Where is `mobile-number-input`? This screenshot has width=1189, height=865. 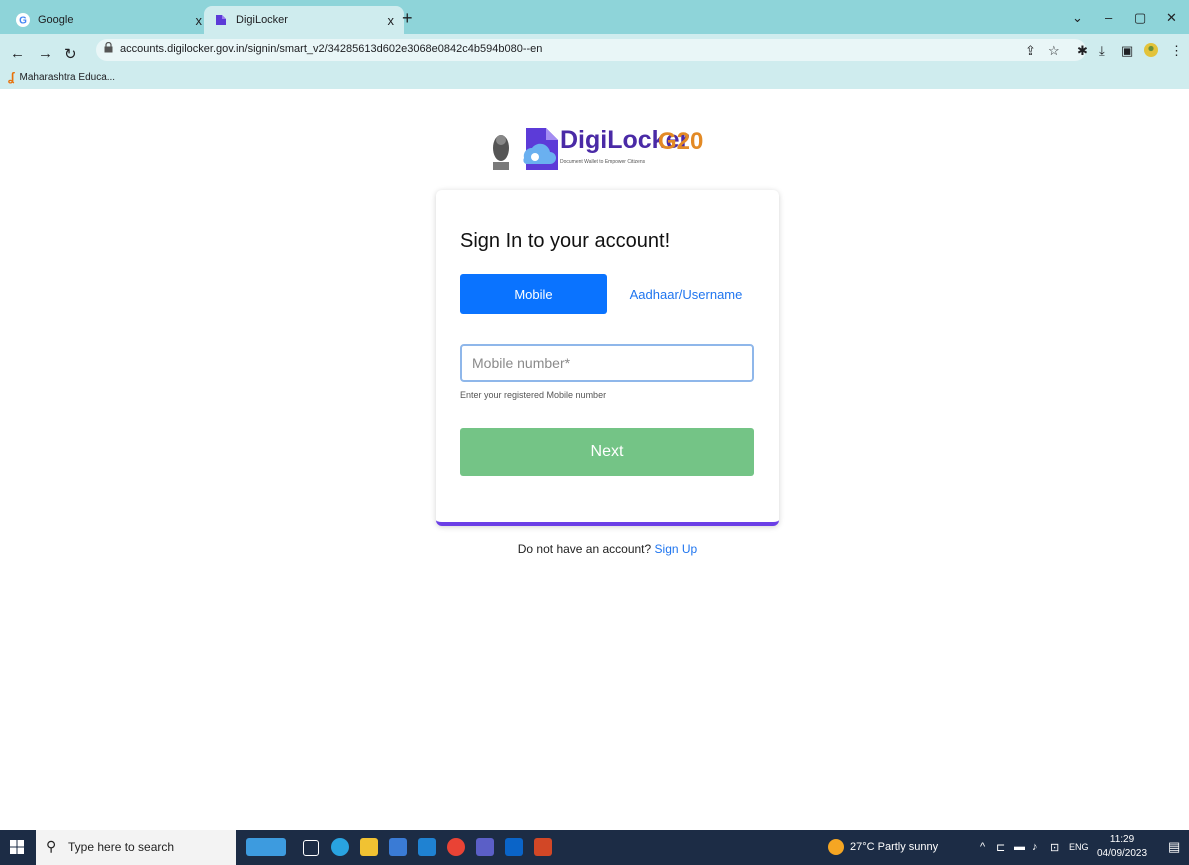
mobile-number-input is located at coordinates (607, 363).